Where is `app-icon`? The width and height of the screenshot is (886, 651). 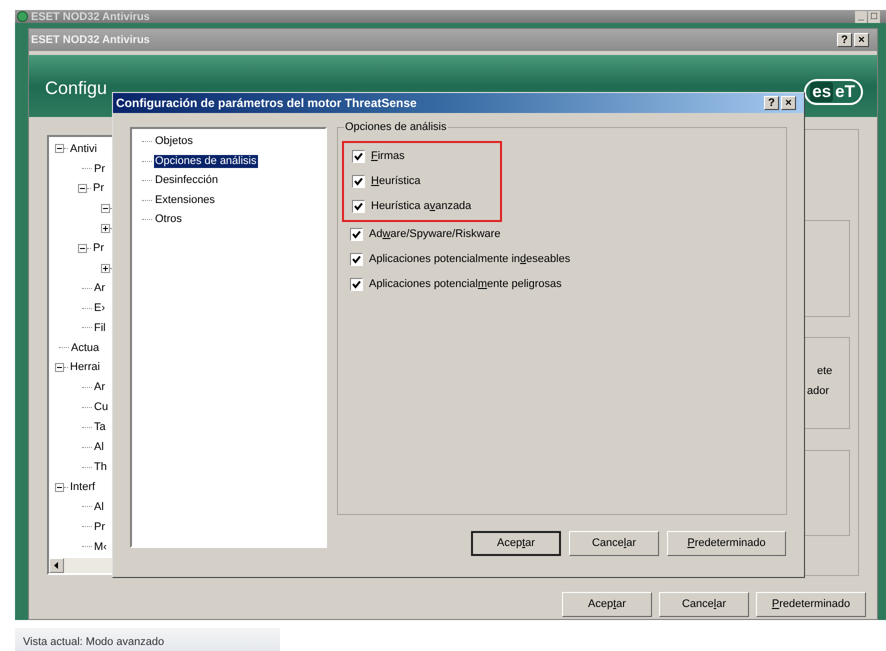 app-icon is located at coordinates (22, 16).